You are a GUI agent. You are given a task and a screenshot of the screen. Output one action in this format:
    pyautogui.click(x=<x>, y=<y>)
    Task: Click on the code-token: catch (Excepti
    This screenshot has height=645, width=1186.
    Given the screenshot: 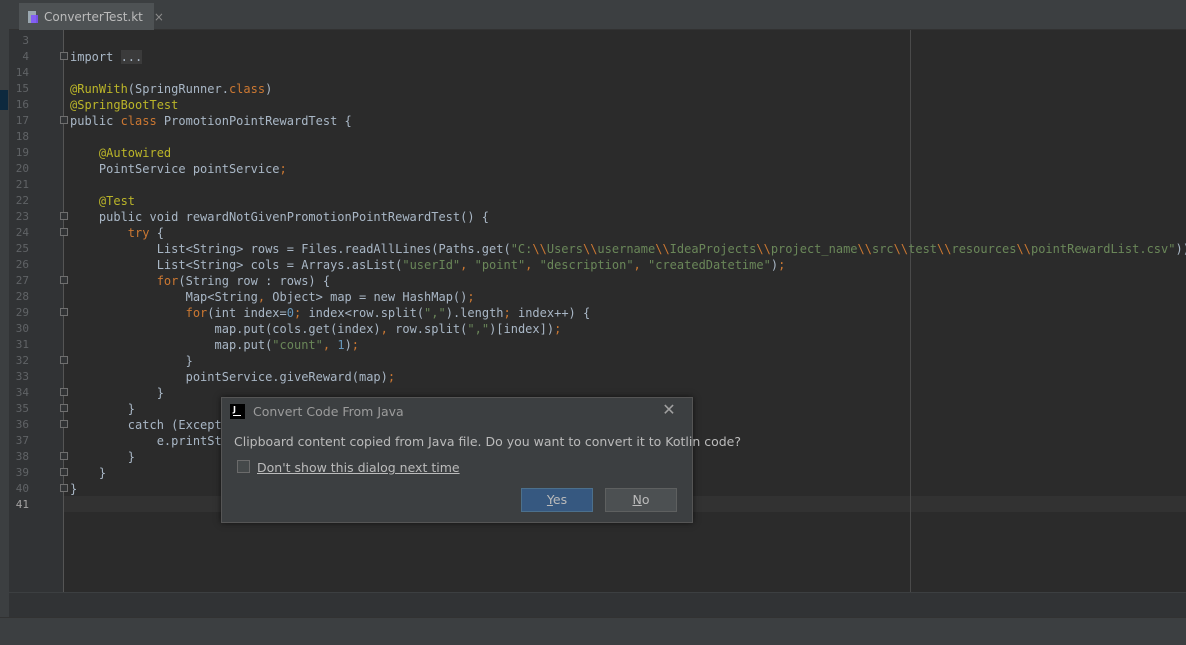 What is the action you would take?
    pyautogui.click(x=149, y=425)
    